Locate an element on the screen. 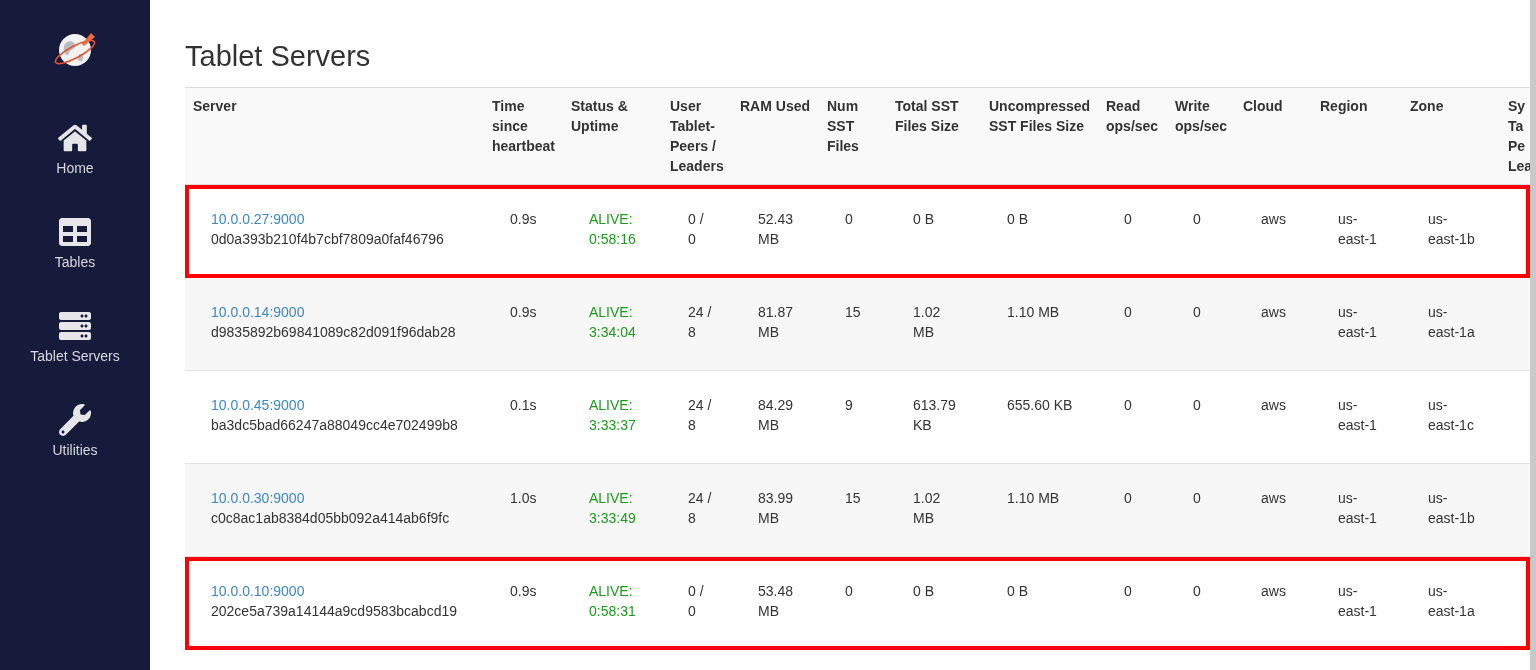 The width and height of the screenshot is (1536, 670). table-cell-text: 53.48 MB is located at coordinates (776, 601).